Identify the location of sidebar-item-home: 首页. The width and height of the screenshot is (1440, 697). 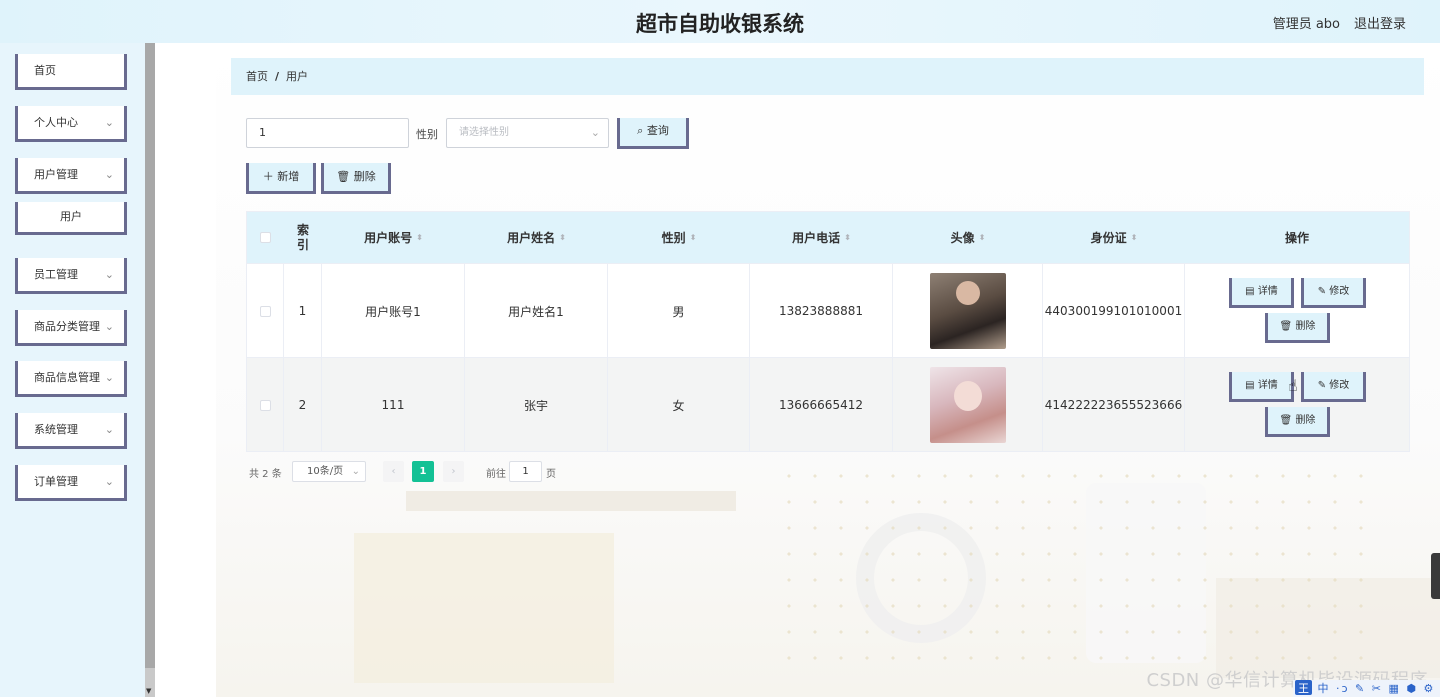
(71, 72).